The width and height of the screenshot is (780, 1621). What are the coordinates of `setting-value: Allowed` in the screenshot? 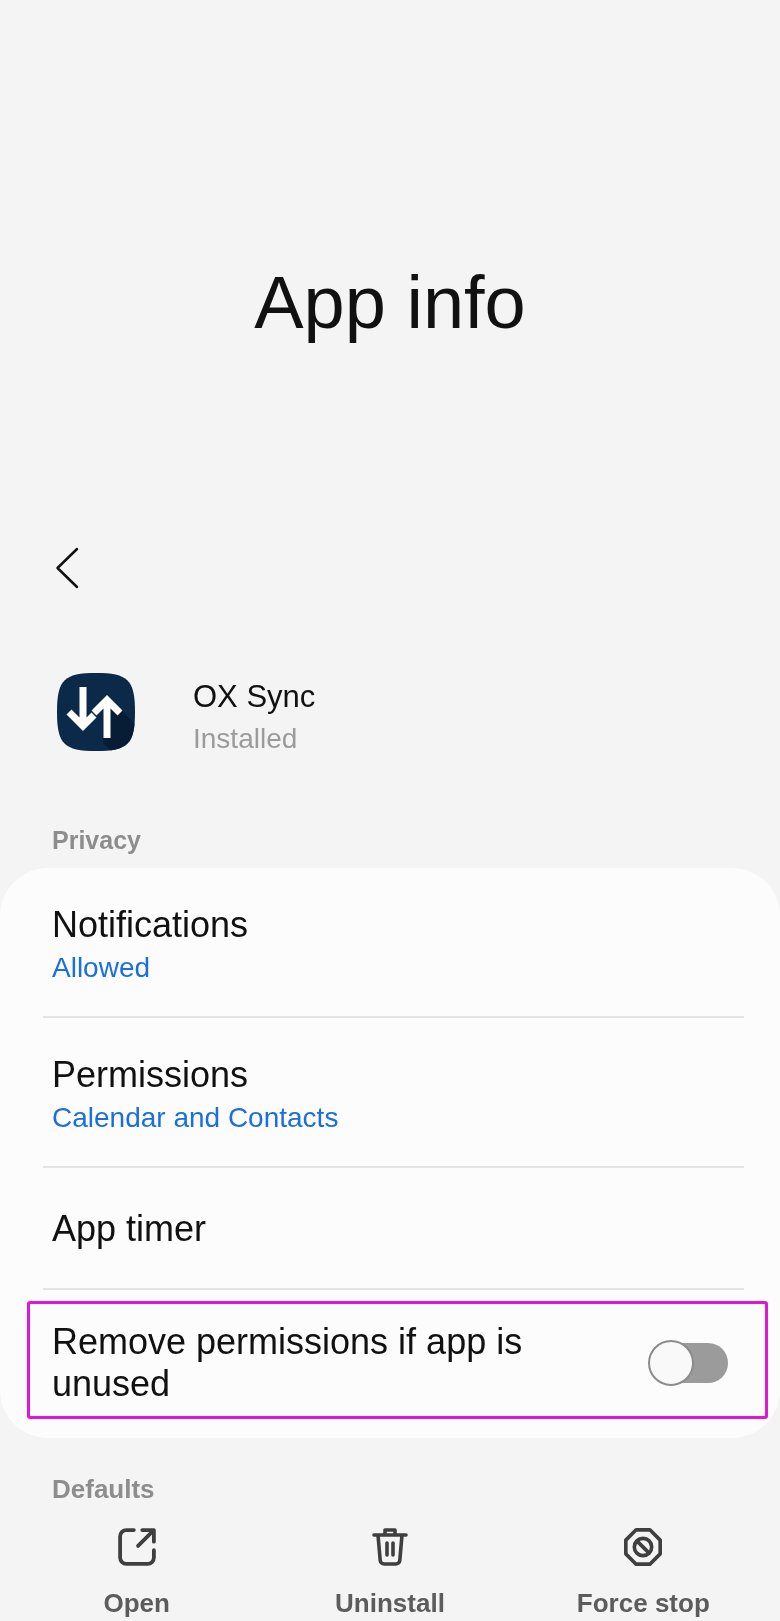 It's located at (101, 968).